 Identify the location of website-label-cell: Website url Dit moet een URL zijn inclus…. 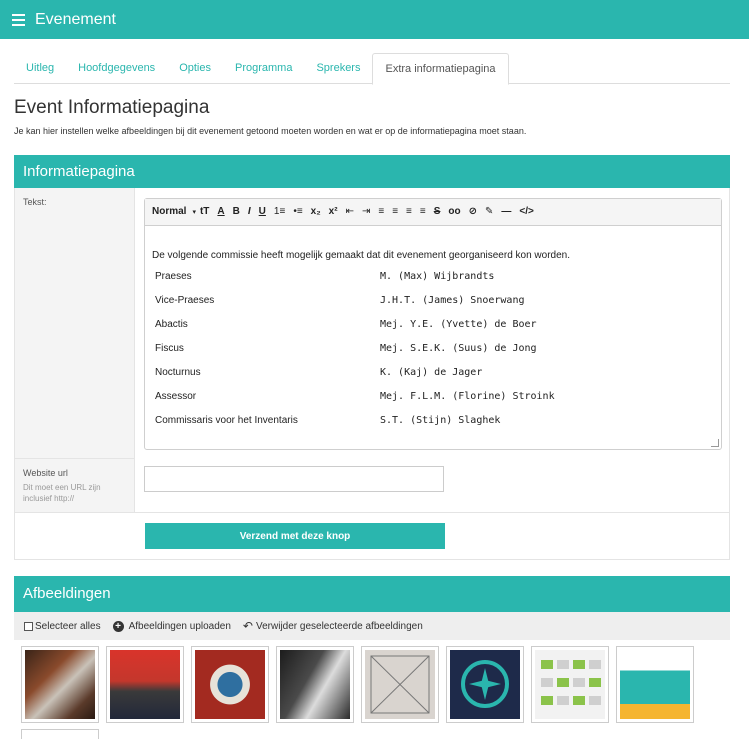
(75, 485).